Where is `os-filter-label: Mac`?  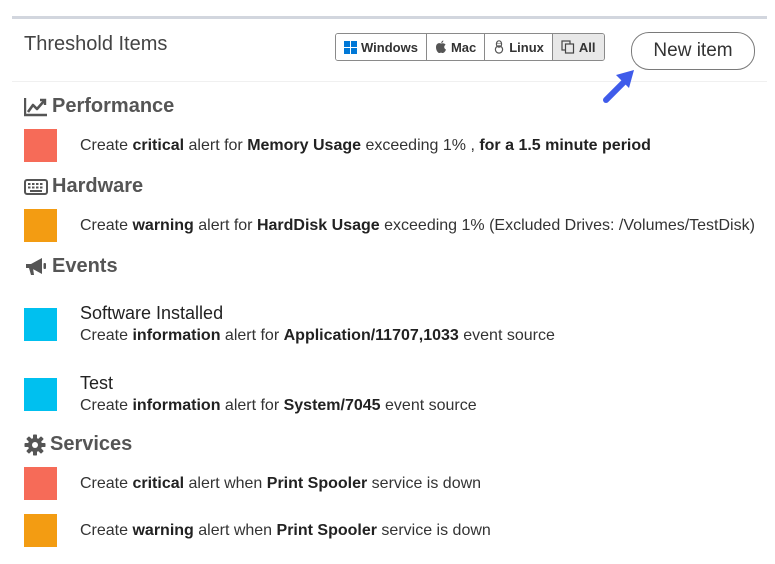 os-filter-label: Mac is located at coordinates (463, 47).